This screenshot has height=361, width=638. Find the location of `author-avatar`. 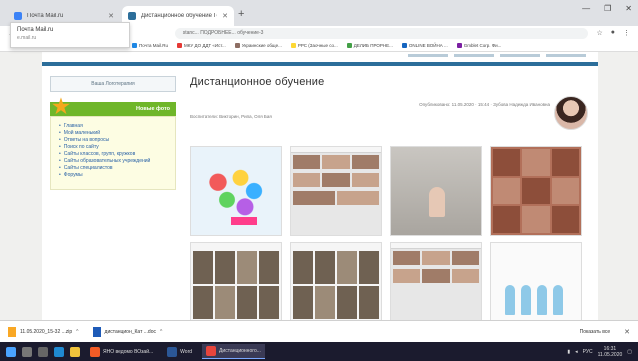

author-avatar is located at coordinates (571, 113).